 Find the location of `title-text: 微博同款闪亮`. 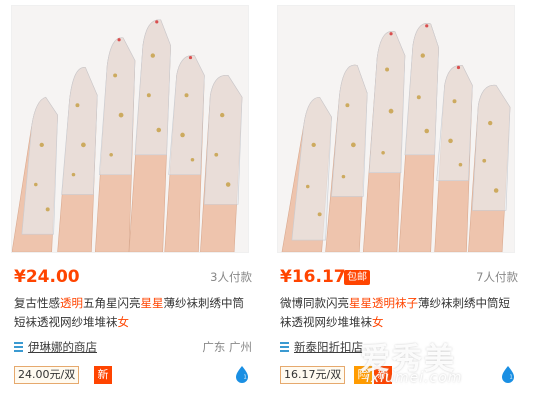

title-text: 微博同款闪亮 is located at coordinates (314, 303).